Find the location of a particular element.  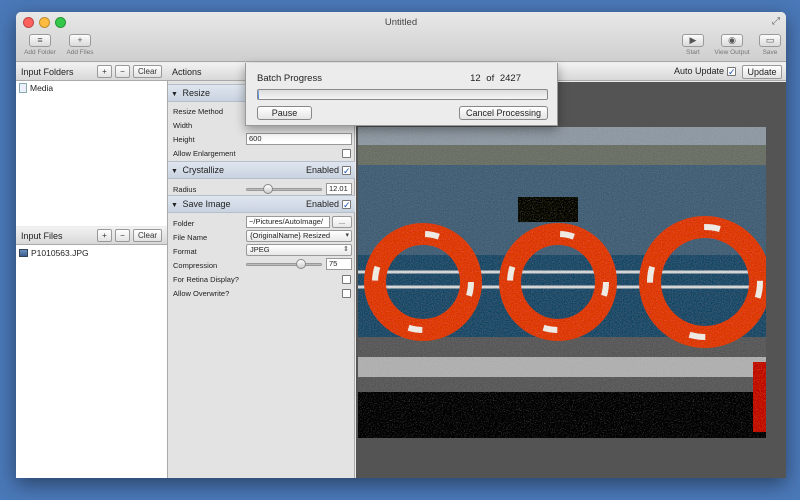

batch-progress-count: 12 of 2427 is located at coordinates (495, 78).